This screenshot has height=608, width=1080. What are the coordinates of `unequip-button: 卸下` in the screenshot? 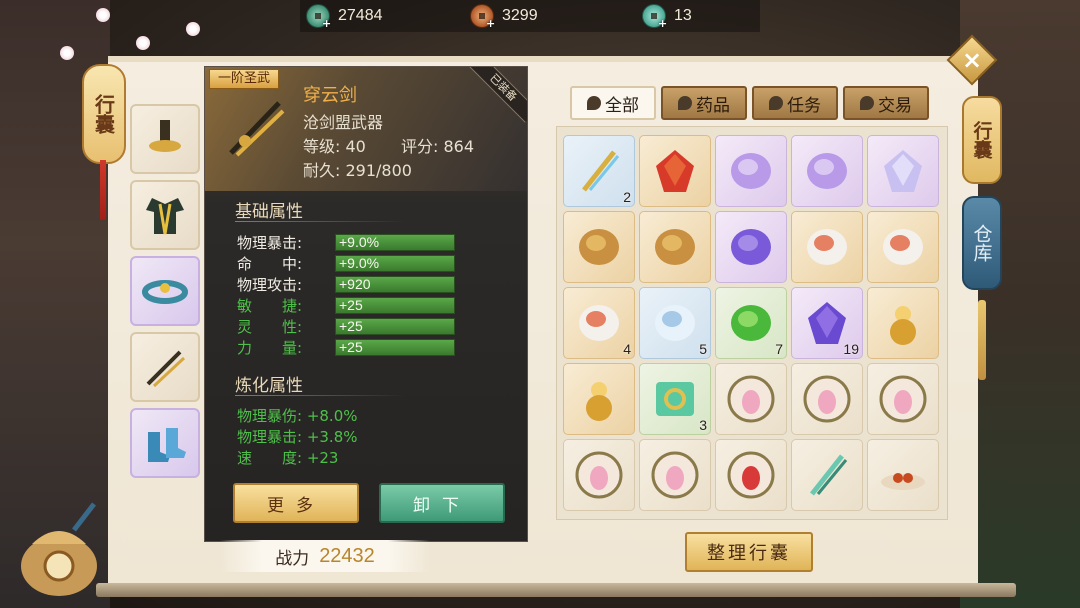 It's located at (442, 503).